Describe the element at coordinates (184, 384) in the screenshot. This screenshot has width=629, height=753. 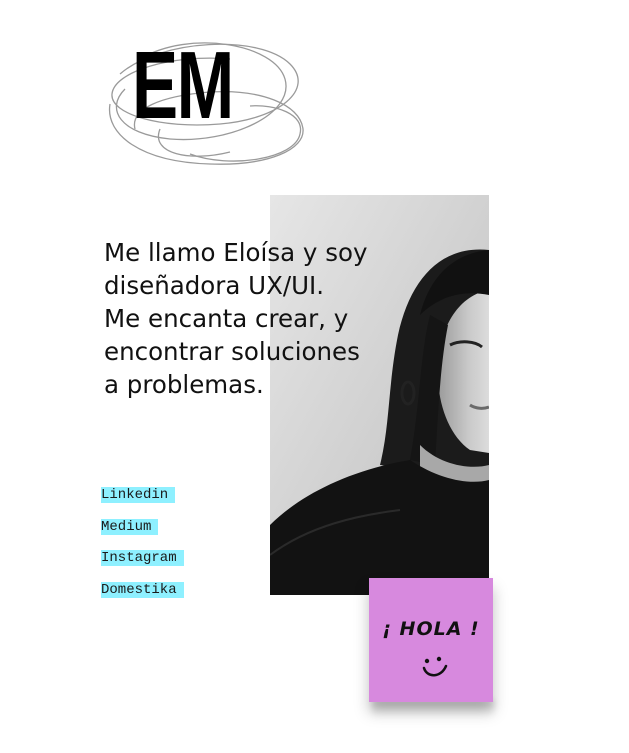
I see `intro-line: a problemas.` at that location.